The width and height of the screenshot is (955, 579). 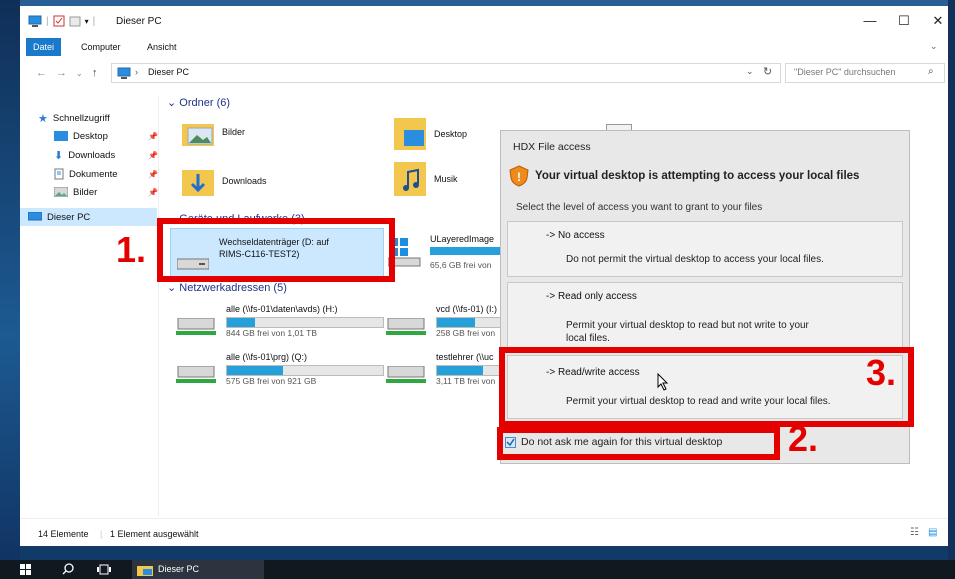 I want to click on maximize-button: ☐, so click(x=904, y=21).